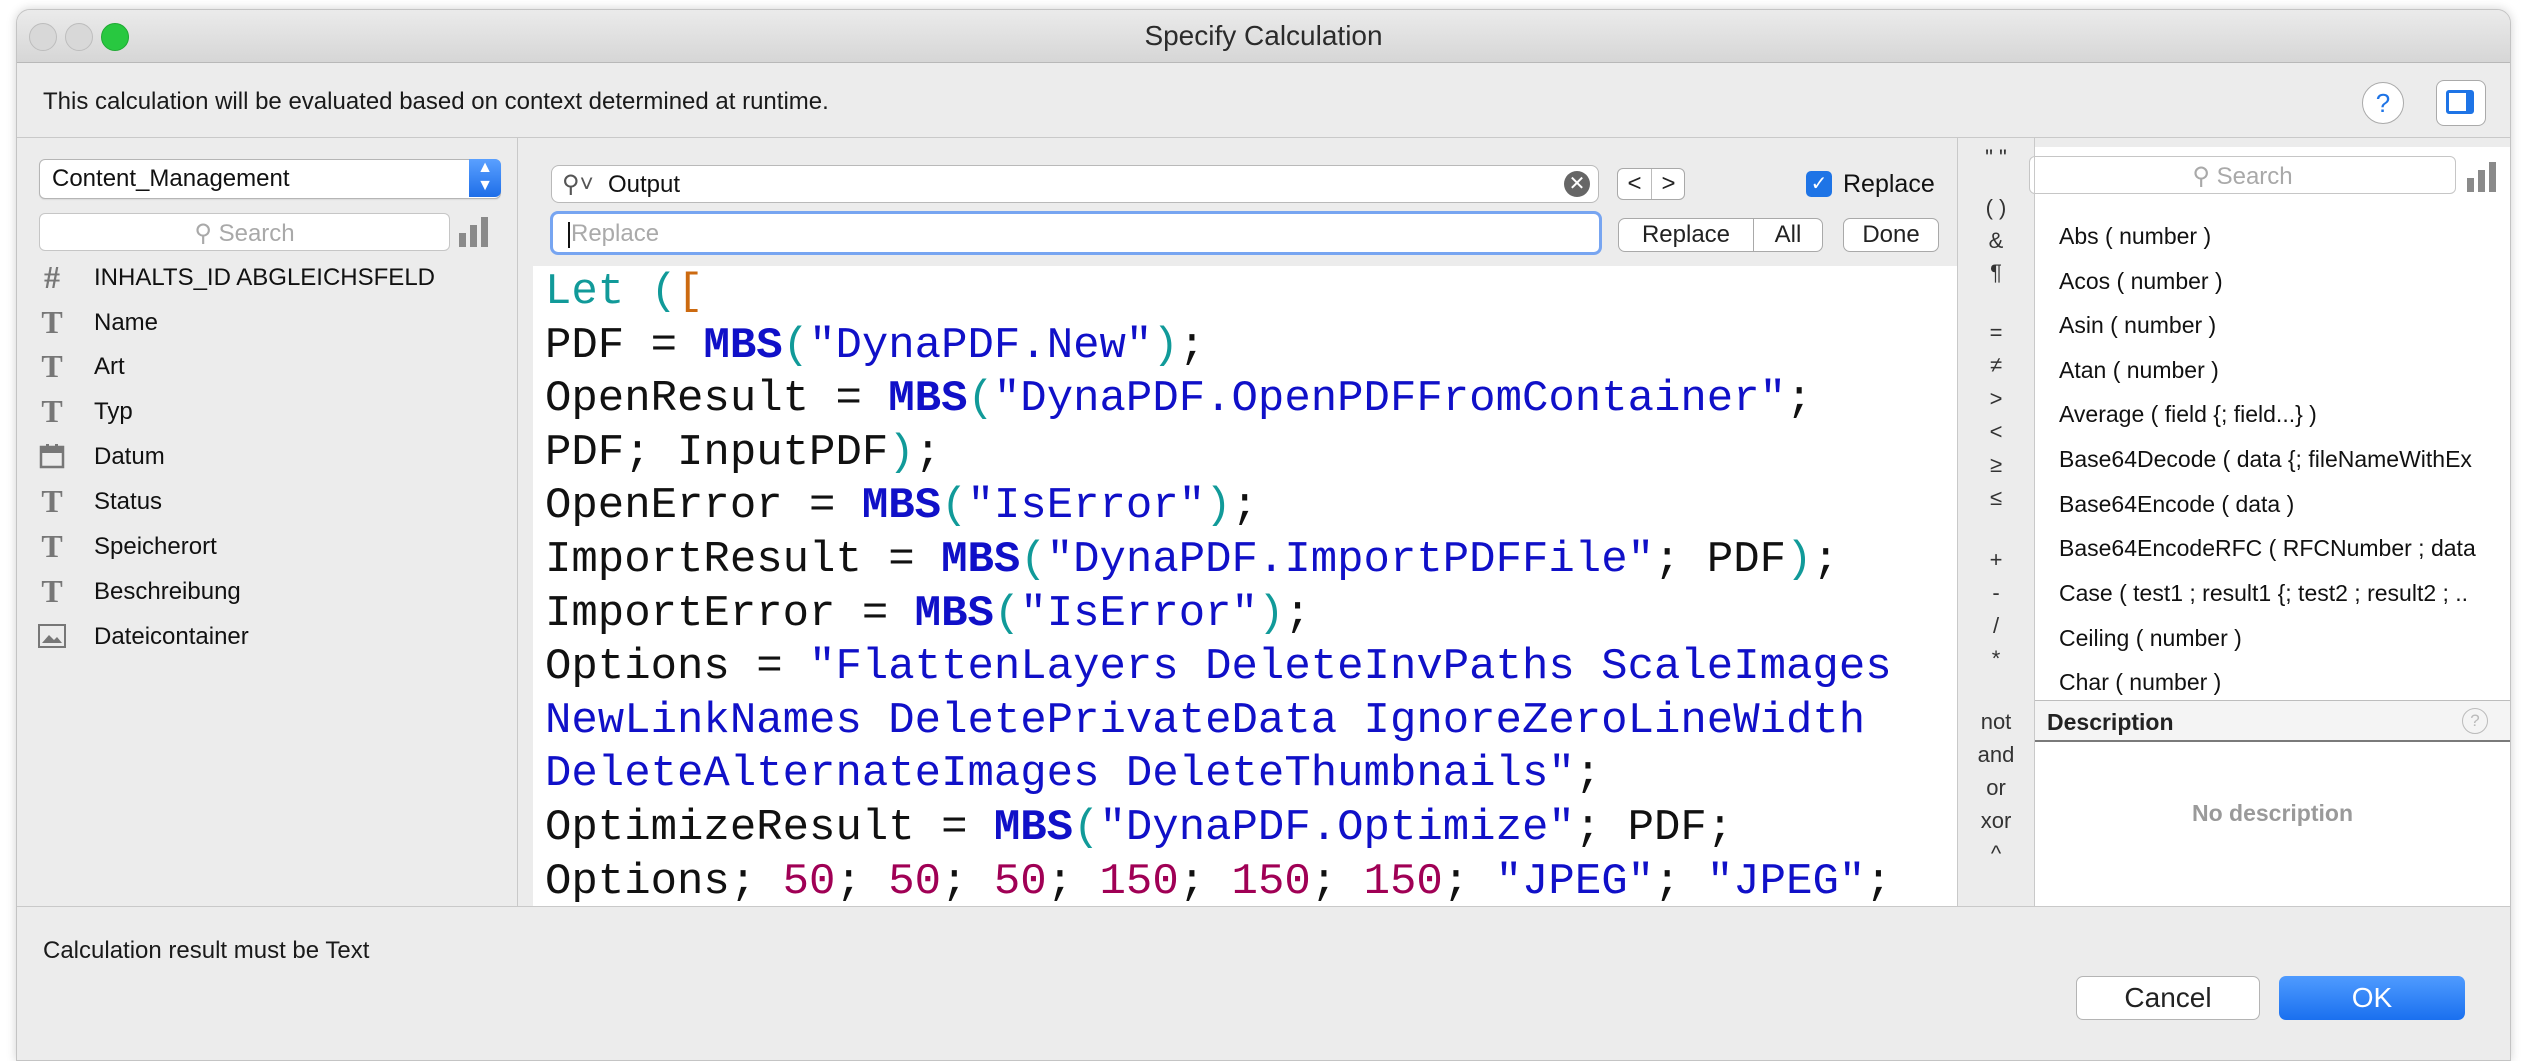  I want to click on cancel-button: Cancel, so click(2168, 998).